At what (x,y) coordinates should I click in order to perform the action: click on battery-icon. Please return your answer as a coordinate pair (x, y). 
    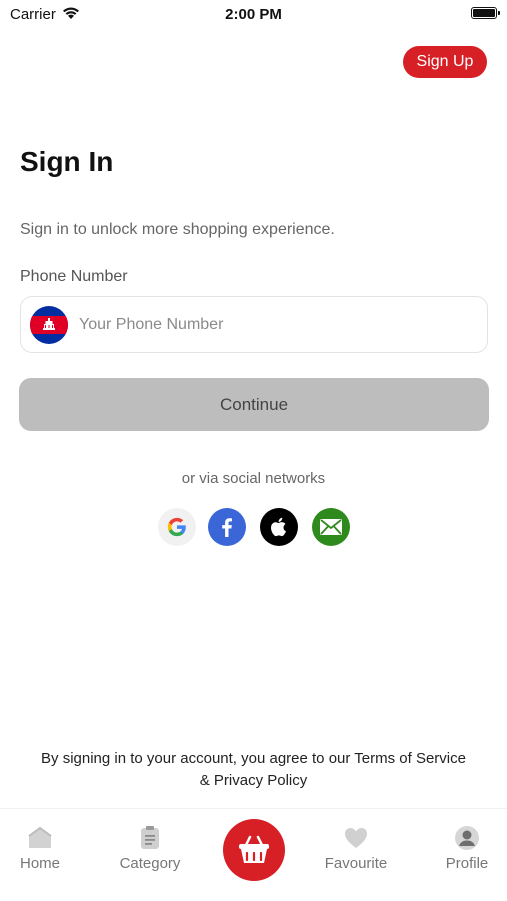
    Looking at the image, I should click on (485, 13).